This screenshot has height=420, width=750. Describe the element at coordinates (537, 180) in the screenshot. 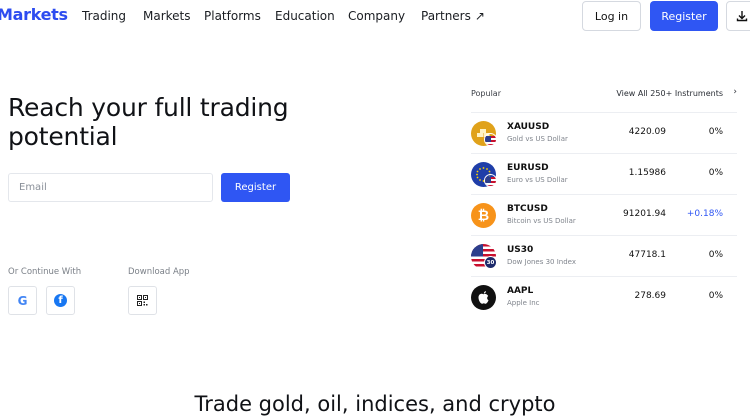

I see `instrument-name: Euro vs US Dollar` at that location.